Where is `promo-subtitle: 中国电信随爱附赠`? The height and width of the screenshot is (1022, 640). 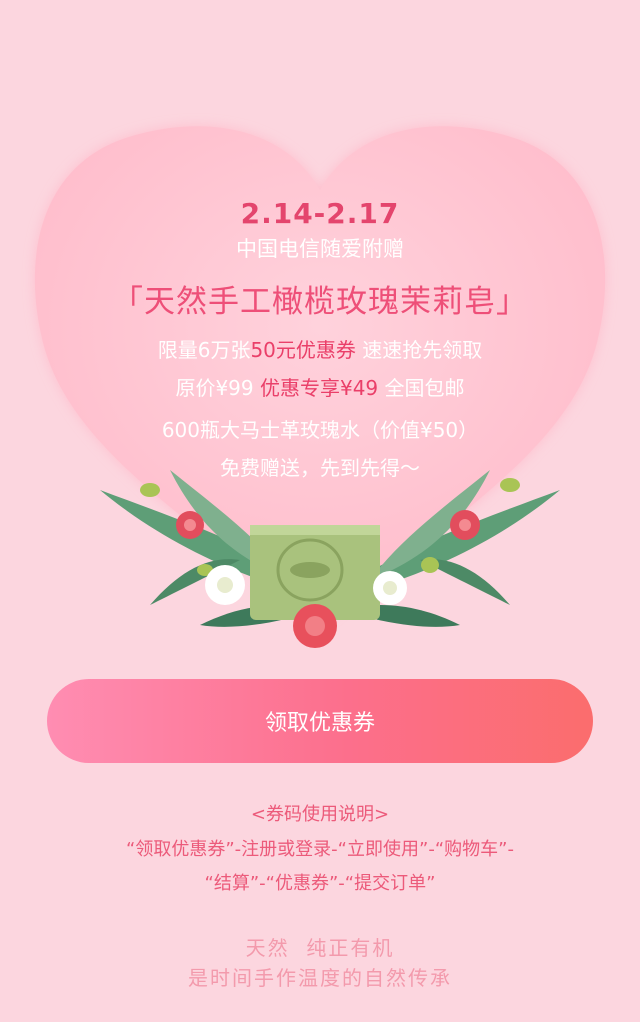 promo-subtitle: 中国电信随爱附赠 is located at coordinates (320, 249).